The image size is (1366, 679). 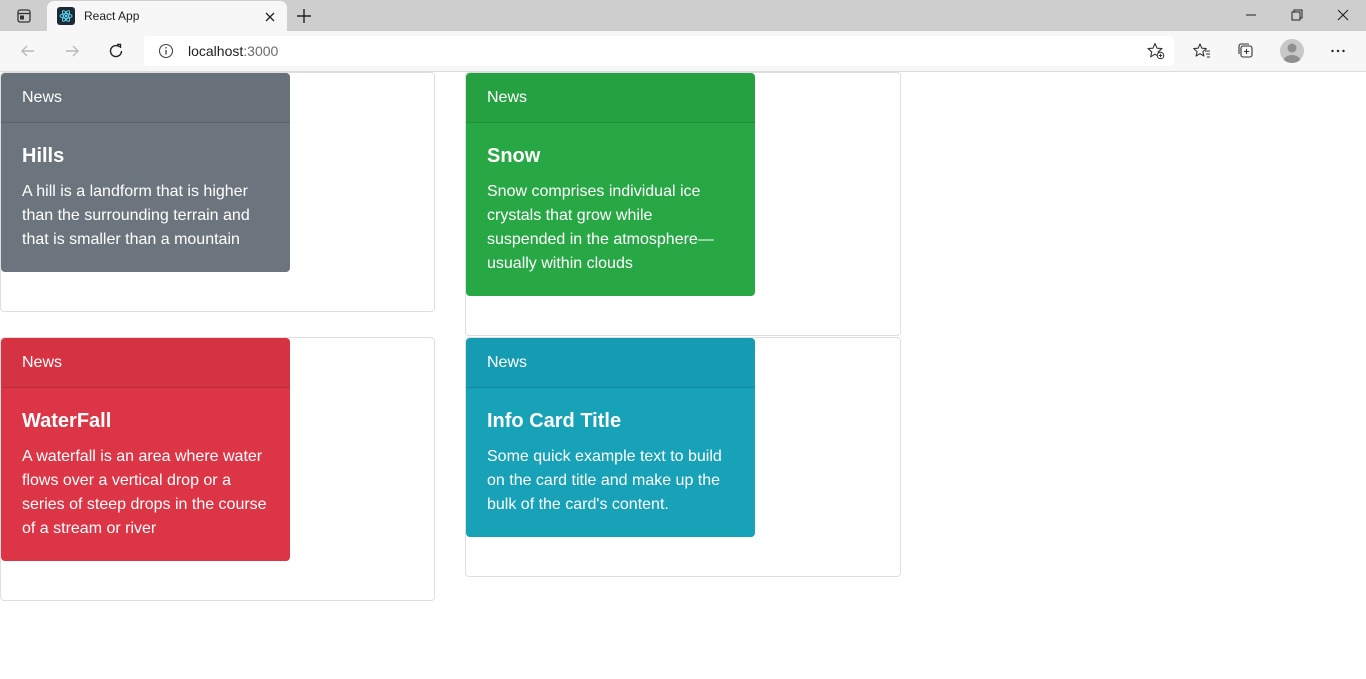 What do you see at coordinates (1251, 15) in the screenshot?
I see `minimize-icon` at bounding box center [1251, 15].